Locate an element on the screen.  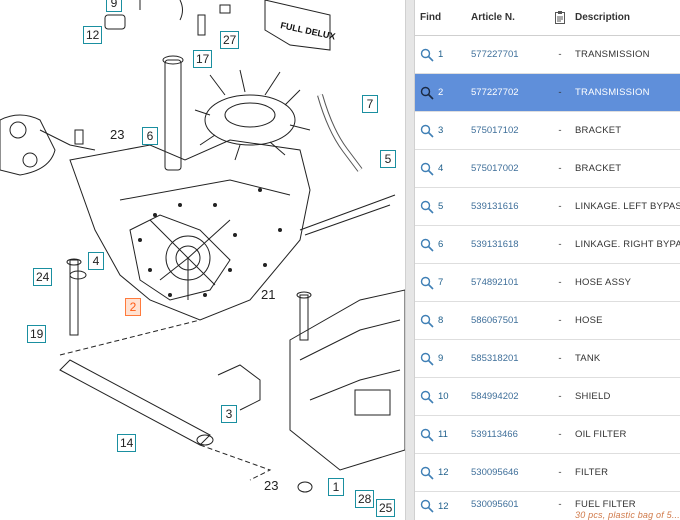
parts-list-header: Find Article N. Description is located at coordinates (547, 18).